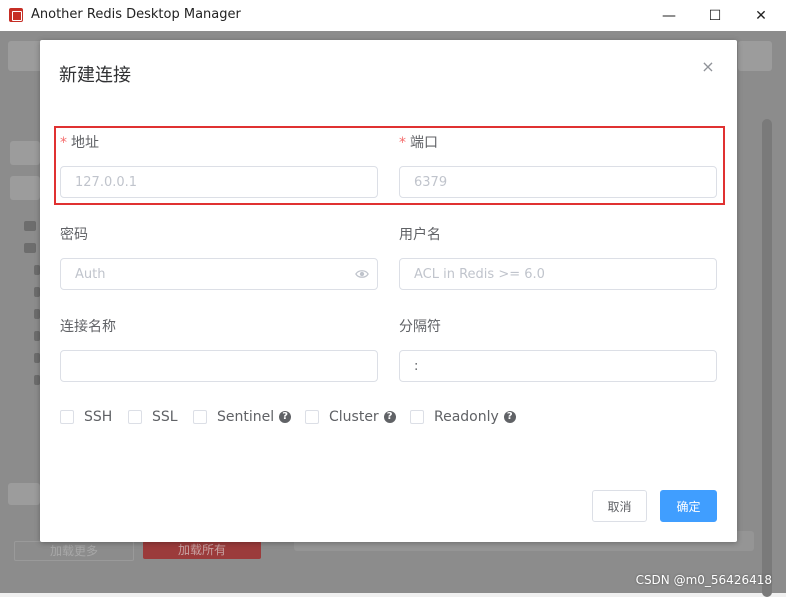 This screenshot has height=597, width=786. Describe the element at coordinates (420, 235) in the screenshot. I see `username-label: 用户名` at that location.